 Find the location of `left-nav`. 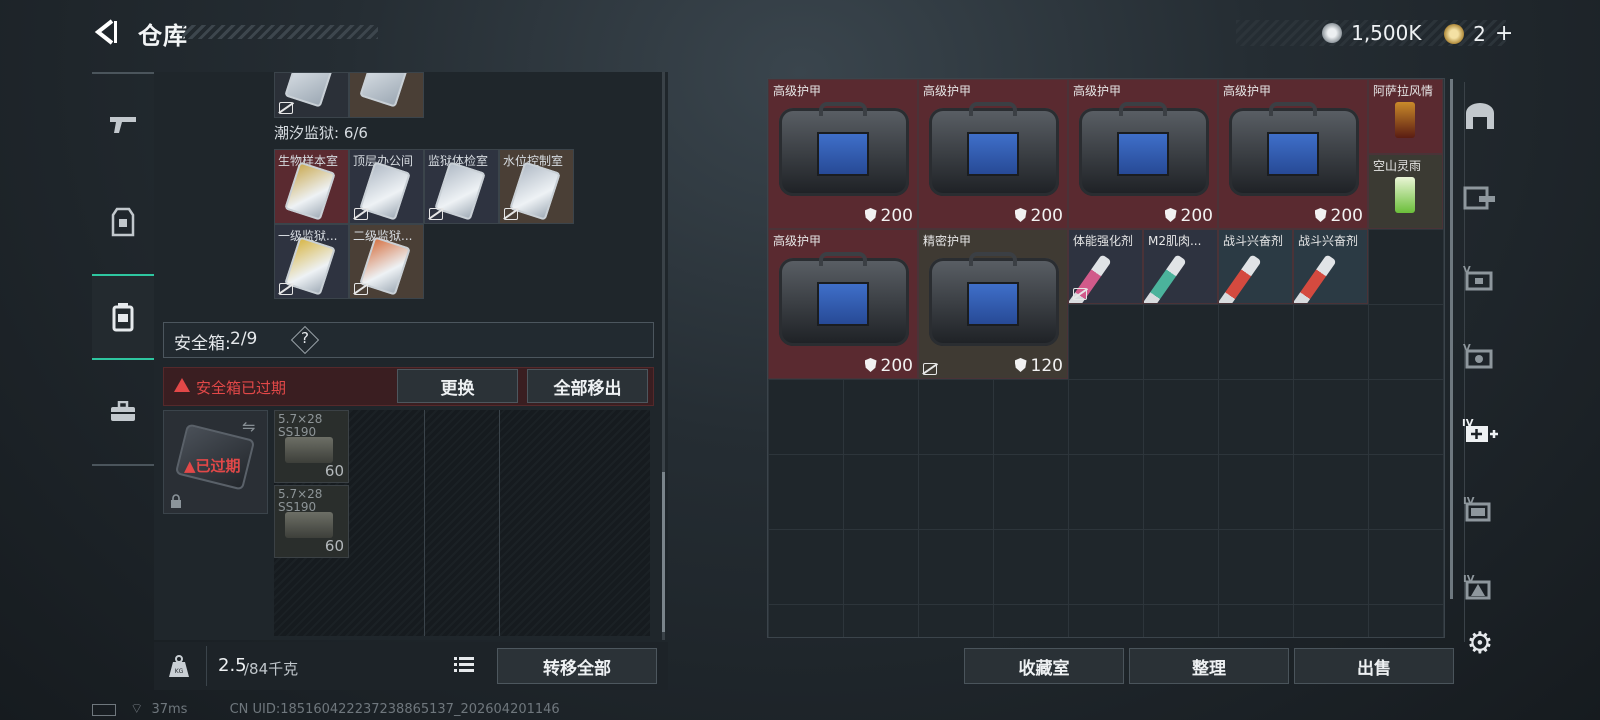

left-nav is located at coordinates (123, 274).